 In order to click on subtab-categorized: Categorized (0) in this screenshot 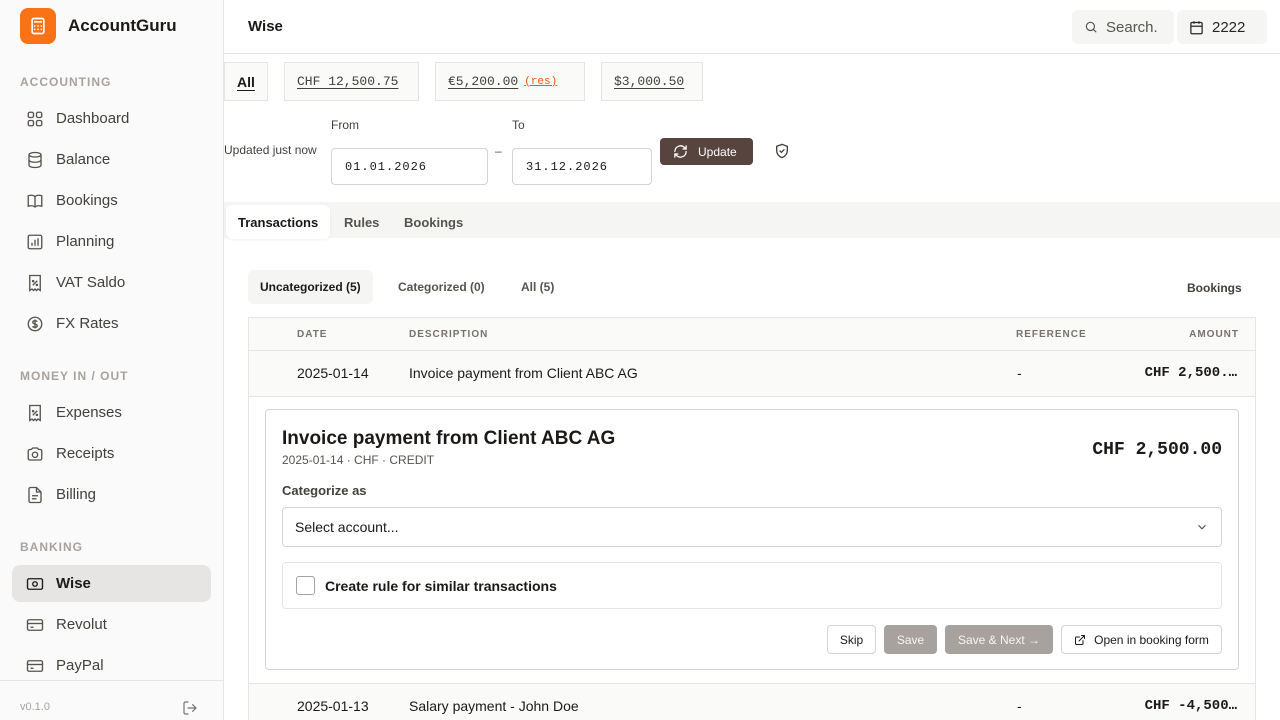, I will do `click(441, 287)`.